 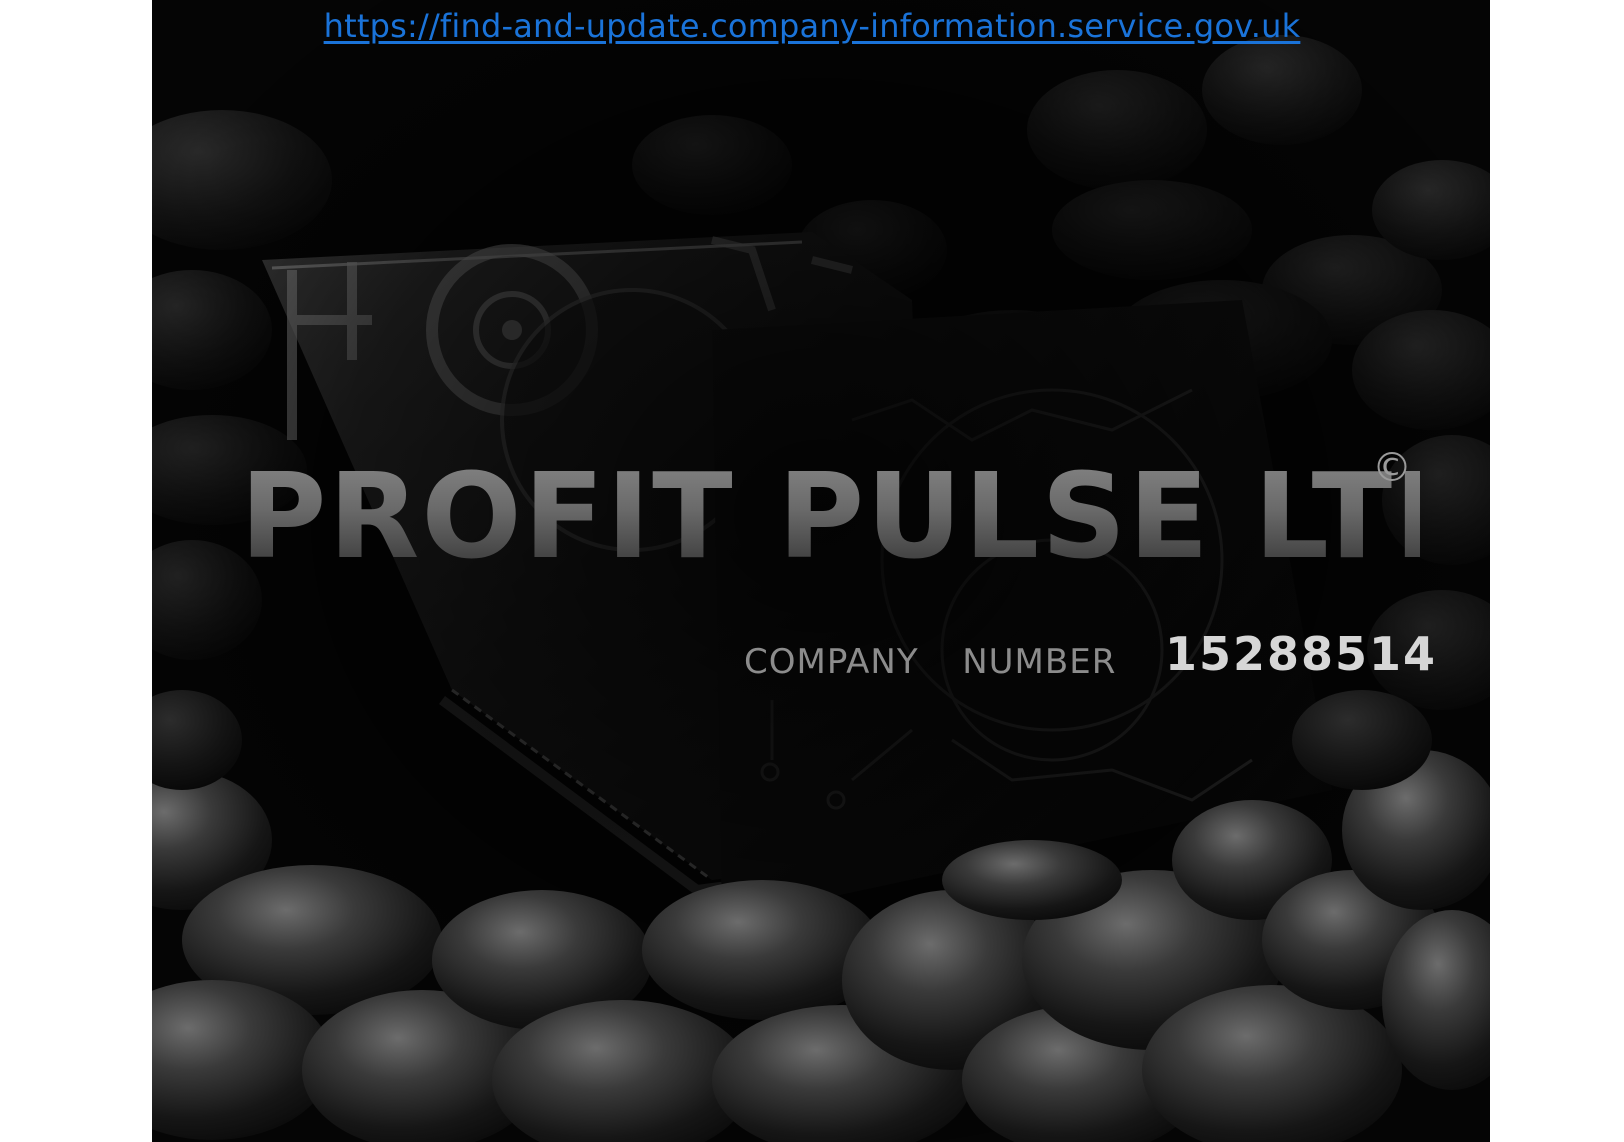 I want to click on copyright-symbol: ©, so click(x=1392, y=468).